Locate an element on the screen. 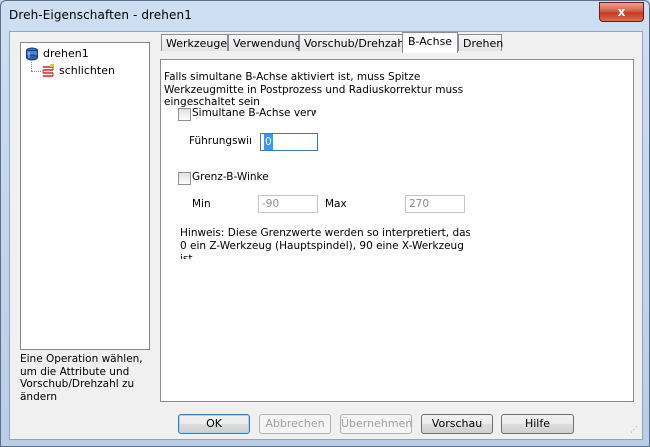  info-text-line3: eingeschaltet sein is located at coordinates (212, 101).